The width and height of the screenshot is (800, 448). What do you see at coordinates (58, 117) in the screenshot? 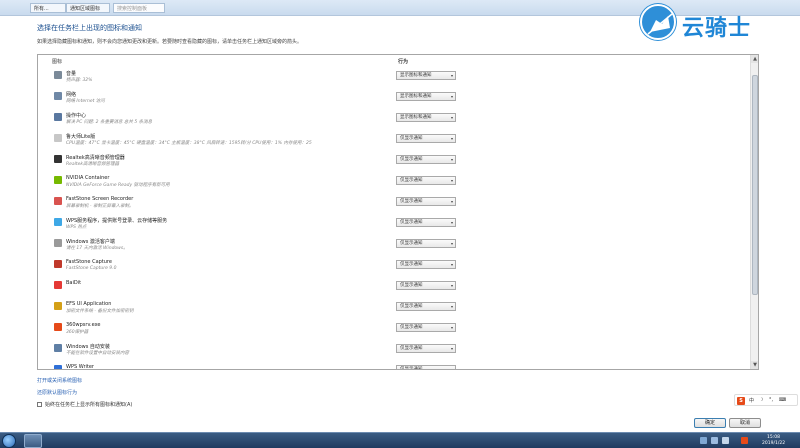
I see `flag-icon` at bounding box center [58, 117].